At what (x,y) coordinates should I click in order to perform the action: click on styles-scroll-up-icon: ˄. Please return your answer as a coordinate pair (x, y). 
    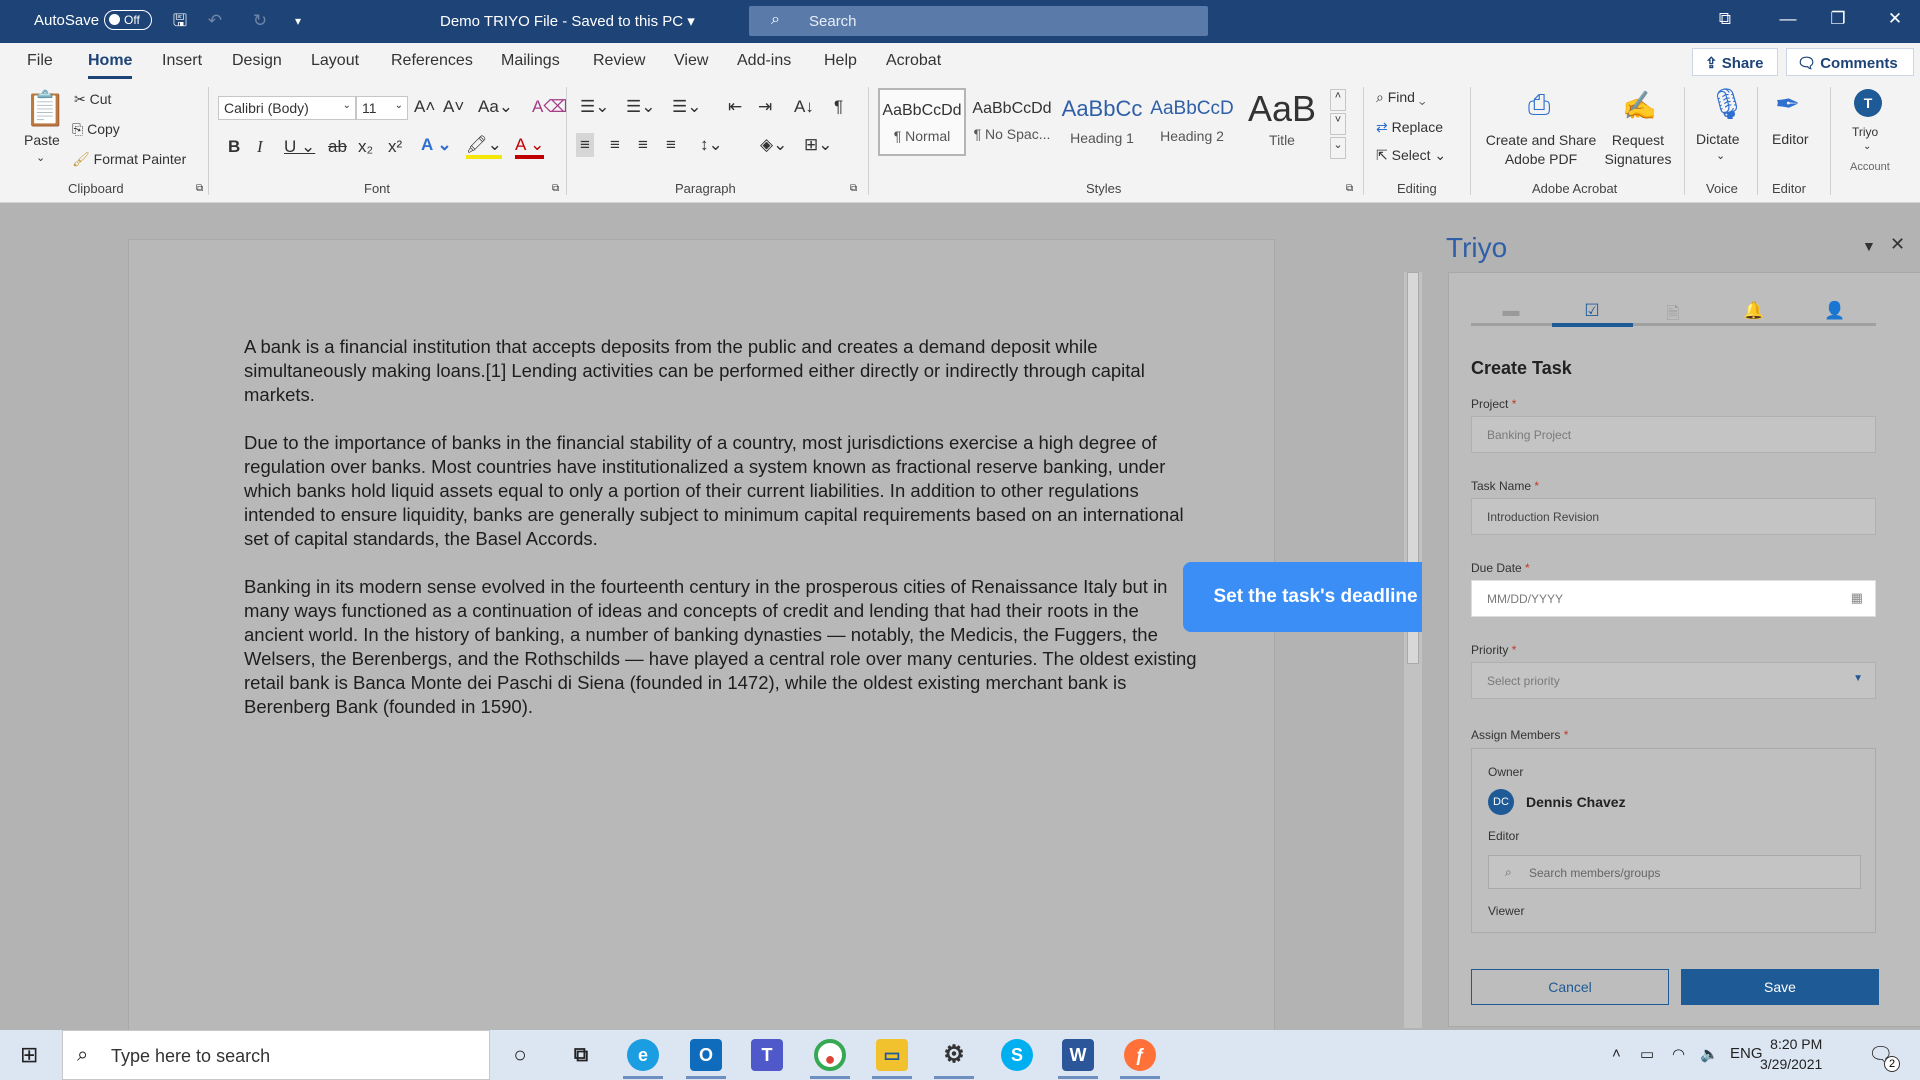
    Looking at the image, I should click on (1338, 100).